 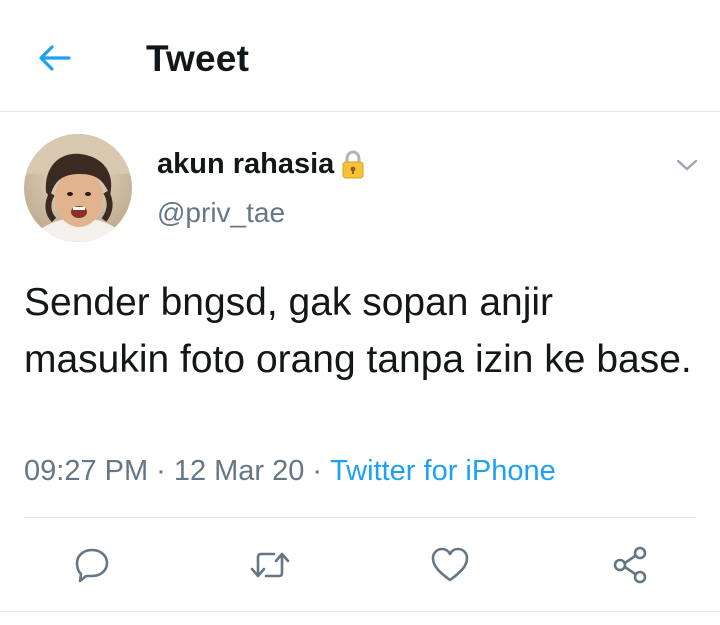 What do you see at coordinates (443, 471) in the screenshot?
I see `tweet-source-link: Twitter for iPhone` at bounding box center [443, 471].